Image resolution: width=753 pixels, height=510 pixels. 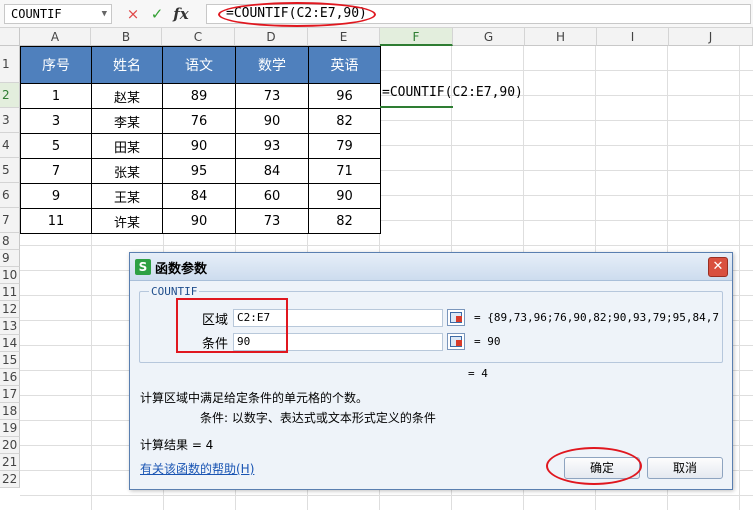 What do you see at coordinates (10, 394) in the screenshot?
I see `row-header-17: 17` at bounding box center [10, 394].